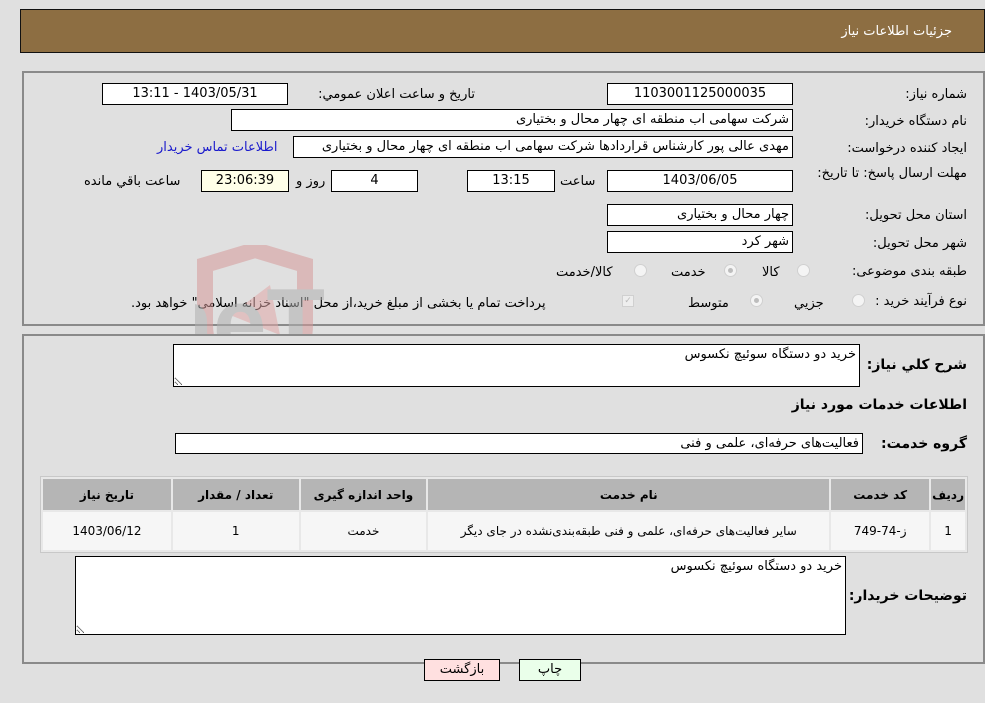 This screenshot has height=703, width=985. I want to click on category-radio-goods, so click(803, 270).